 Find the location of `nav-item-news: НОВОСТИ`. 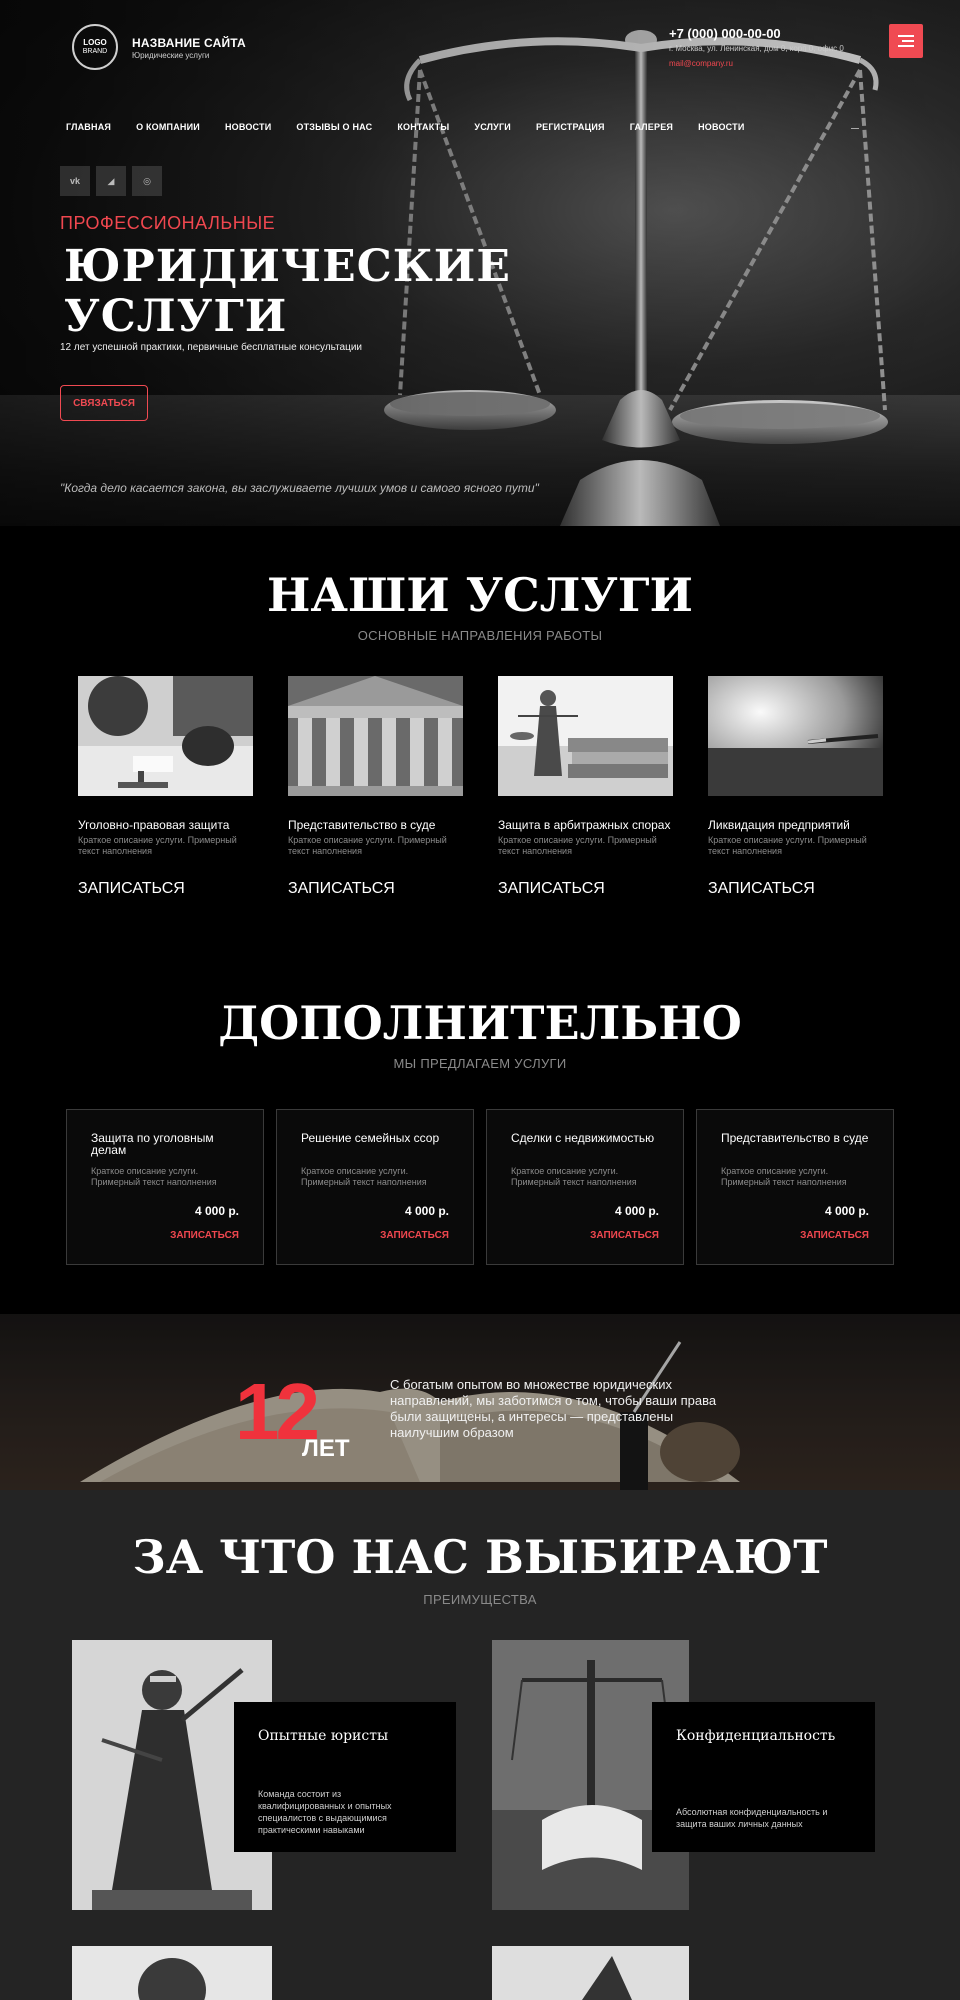

nav-item-news: НОВОСТИ is located at coordinates (248, 127).